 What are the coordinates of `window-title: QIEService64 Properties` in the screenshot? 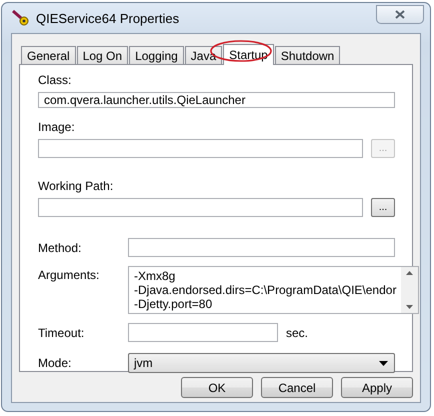 It's located at (108, 18).